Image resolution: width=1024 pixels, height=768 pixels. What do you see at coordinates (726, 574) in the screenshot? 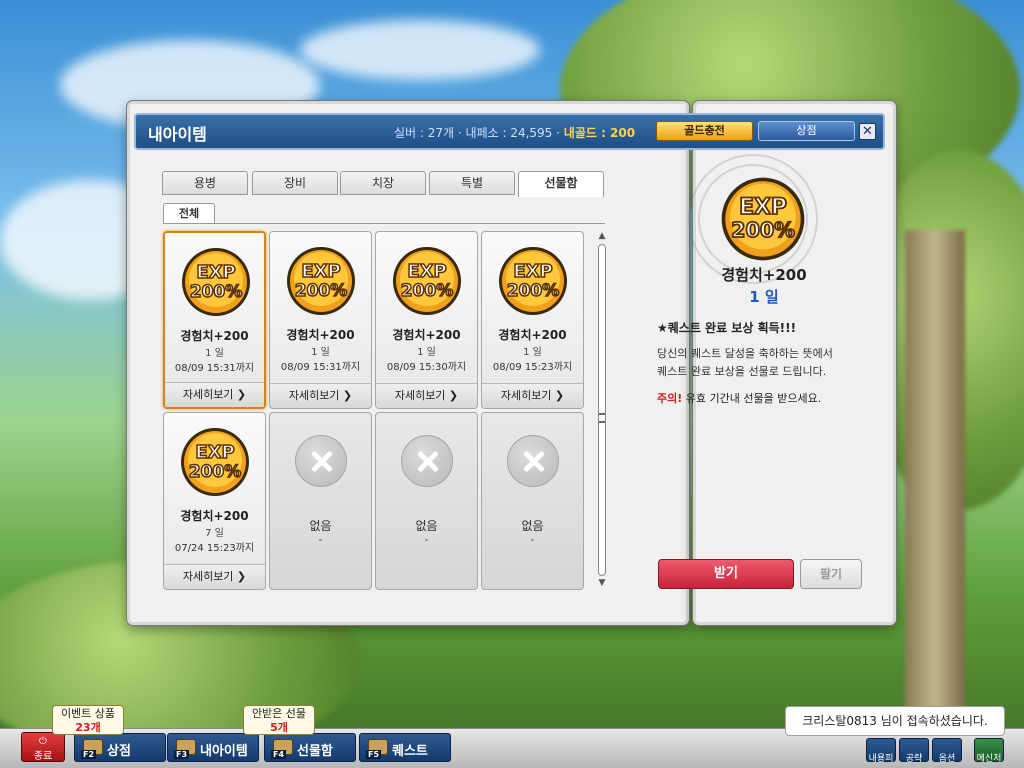
I see `receive-button: 받기` at bounding box center [726, 574].